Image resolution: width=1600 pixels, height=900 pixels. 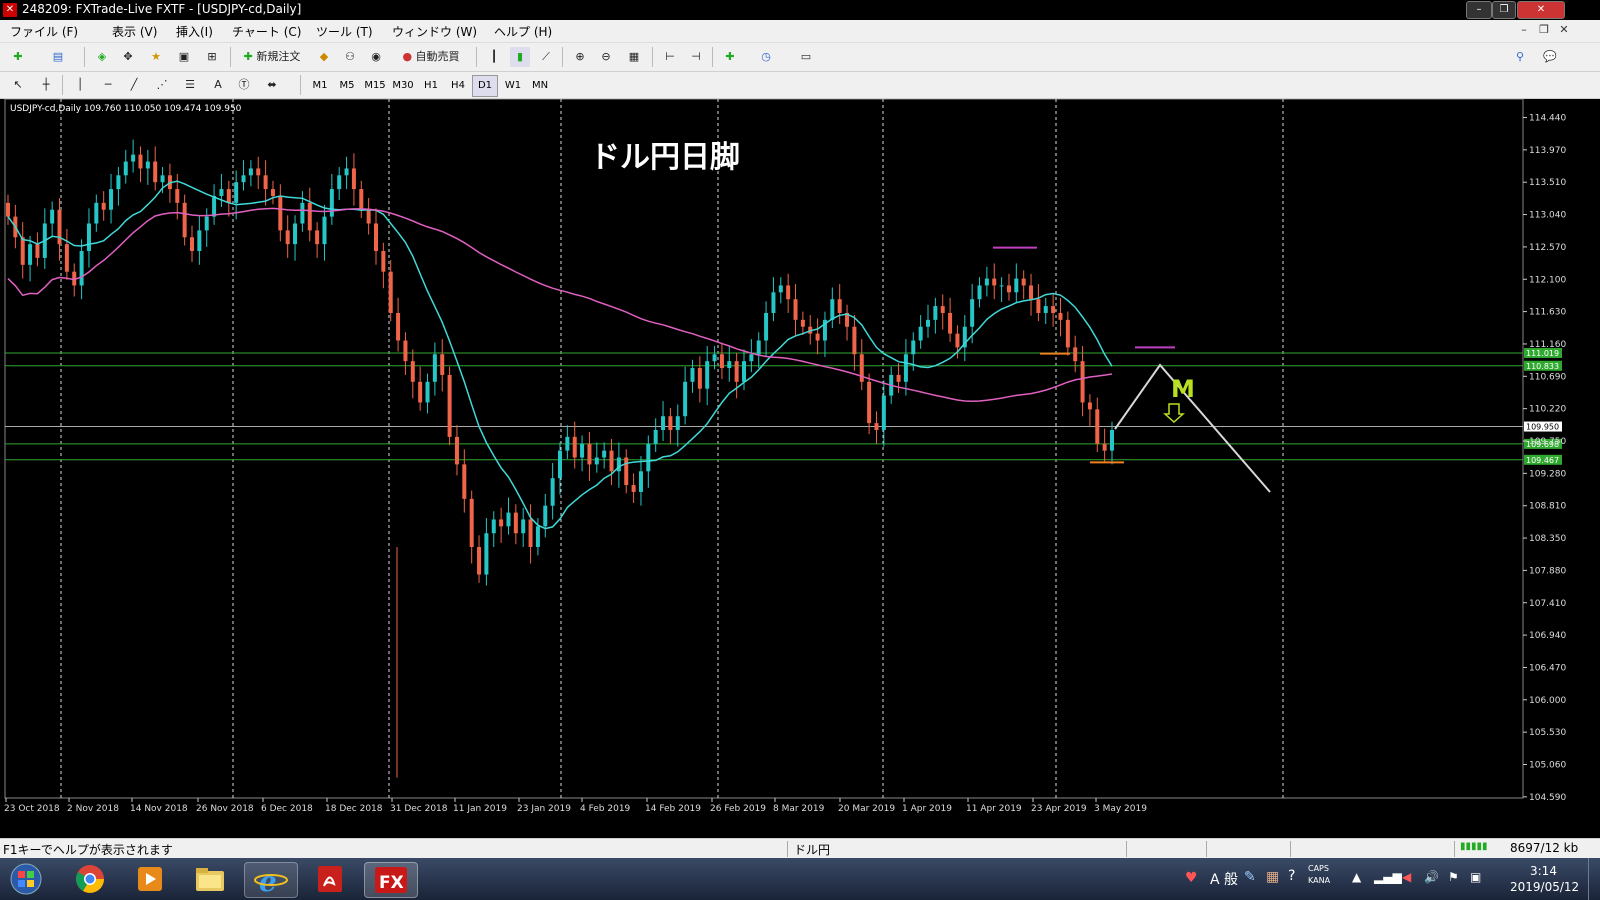 What do you see at coordinates (194, 31) in the screenshot?
I see `menu-insert: 挿入(I)` at bounding box center [194, 31].